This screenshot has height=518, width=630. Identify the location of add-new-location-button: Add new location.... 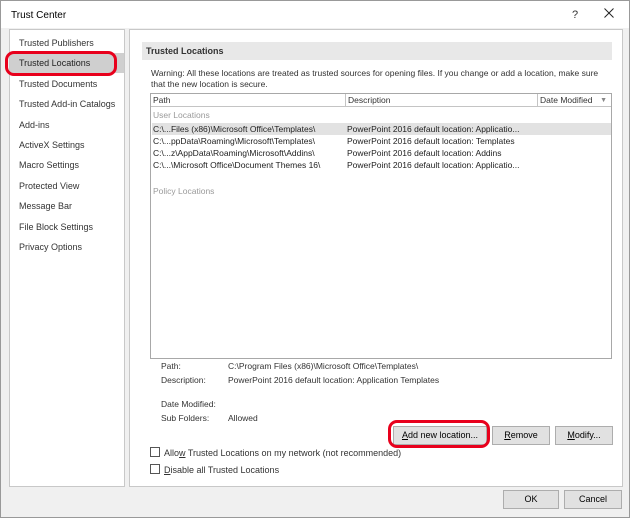
(440, 435).